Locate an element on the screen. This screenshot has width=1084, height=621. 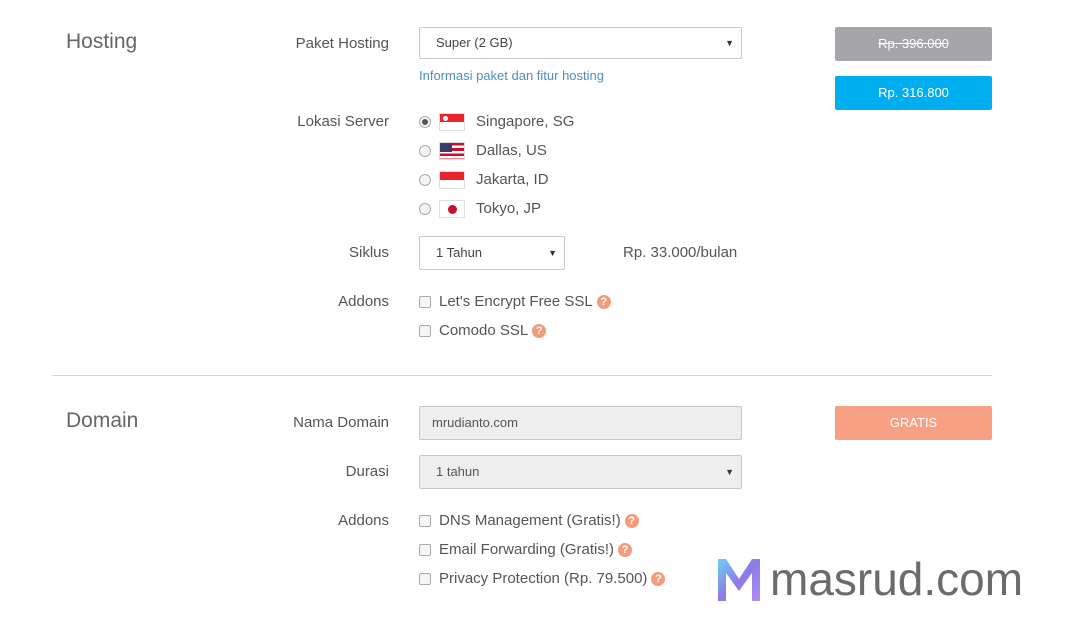
addon-comodo-ssl-label: Comodo SSL is located at coordinates (484, 330).